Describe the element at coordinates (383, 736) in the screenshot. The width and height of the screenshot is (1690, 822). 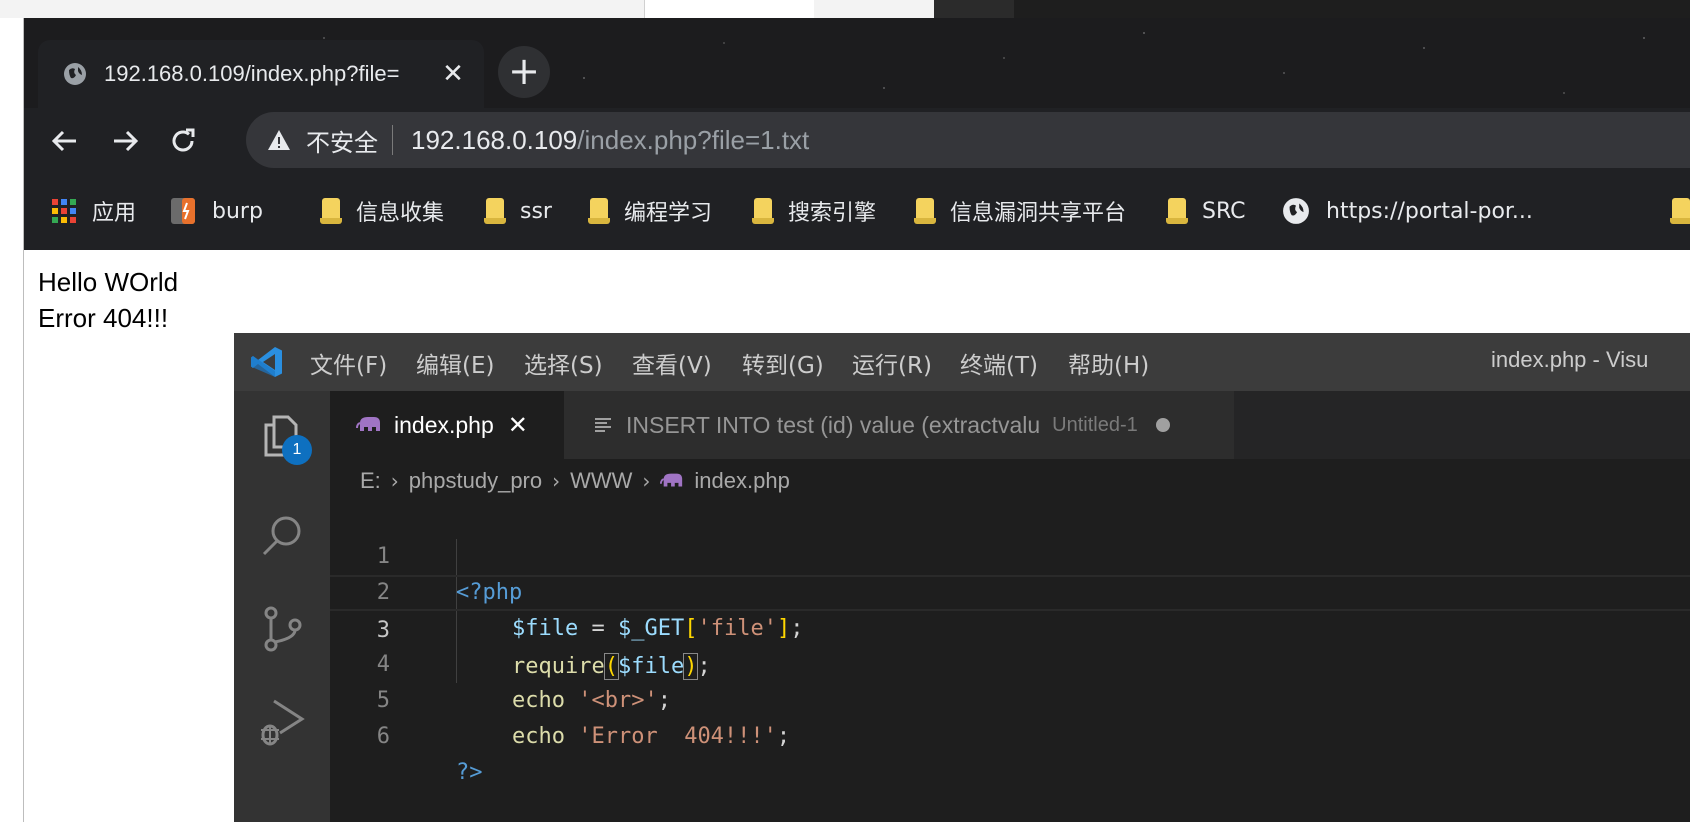
I see `line-number: 6` at that location.